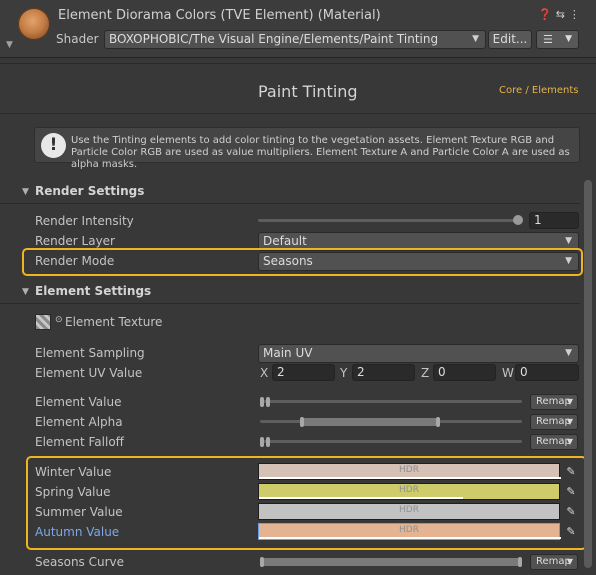 Image resolution: width=596 pixels, height=575 pixels. What do you see at coordinates (389, 220) in the screenshot?
I see `render-intensity-slider` at bounding box center [389, 220].